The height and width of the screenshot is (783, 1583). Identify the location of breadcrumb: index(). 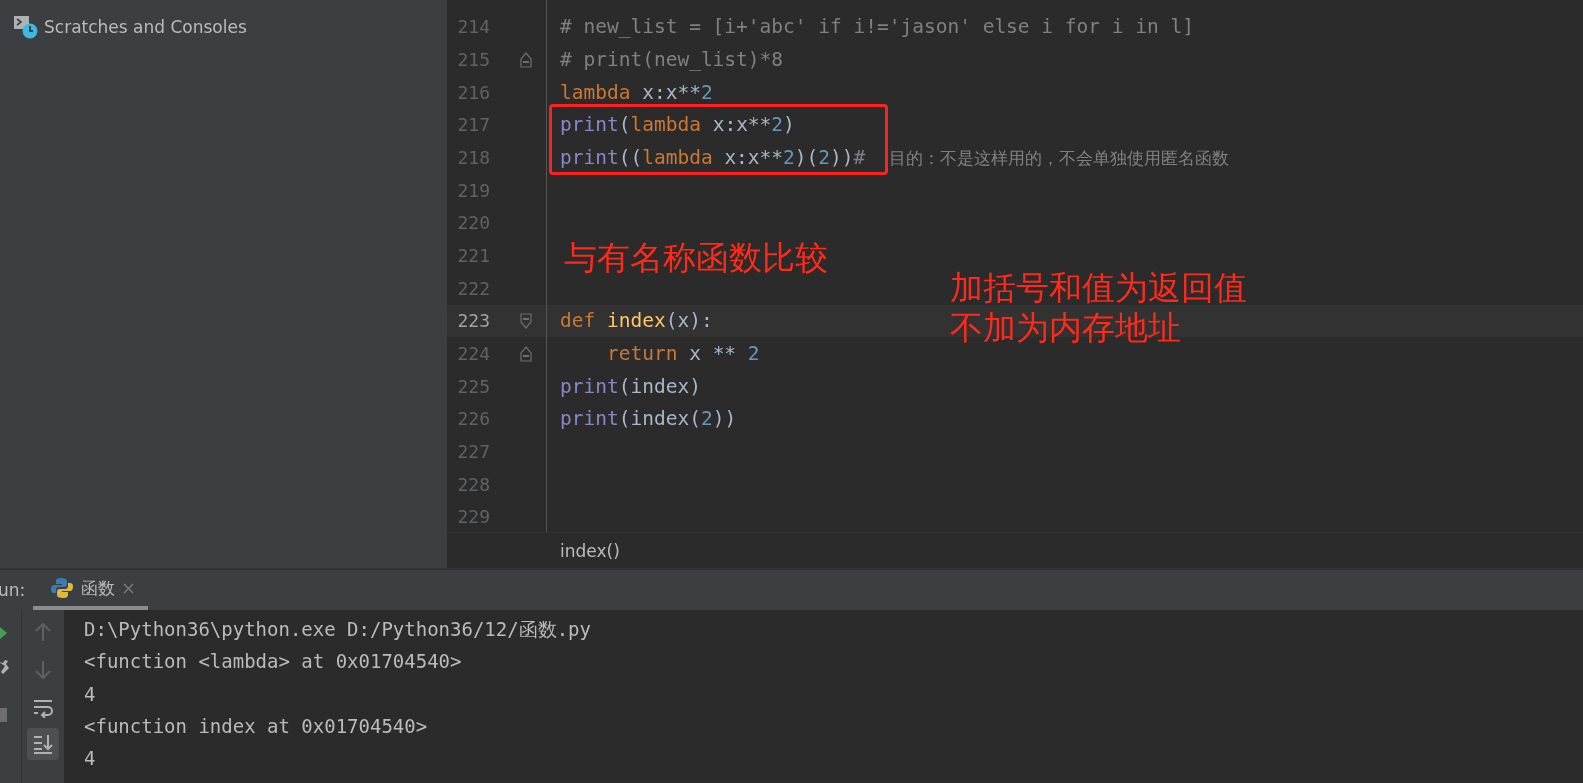
(590, 551).